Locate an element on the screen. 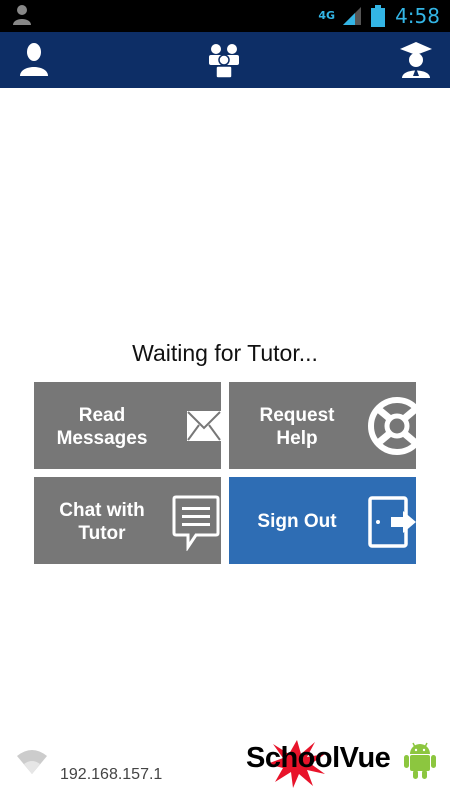 This screenshot has width=450, height=800. profile-icon is located at coordinates (34, 60).